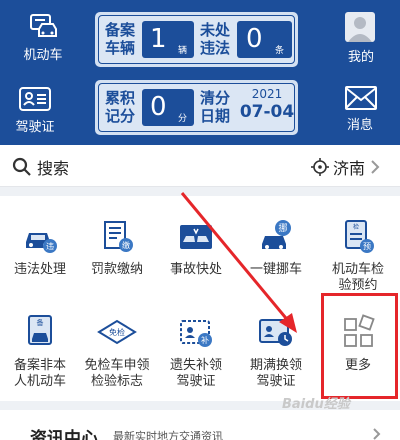 Image resolution: width=400 pixels, height=440 pixels. What do you see at coordinates (358, 255) in the screenshot?
I see `service-inspection-booking: 检 预 机动车检 验预约` at bounding box center [358, 255].